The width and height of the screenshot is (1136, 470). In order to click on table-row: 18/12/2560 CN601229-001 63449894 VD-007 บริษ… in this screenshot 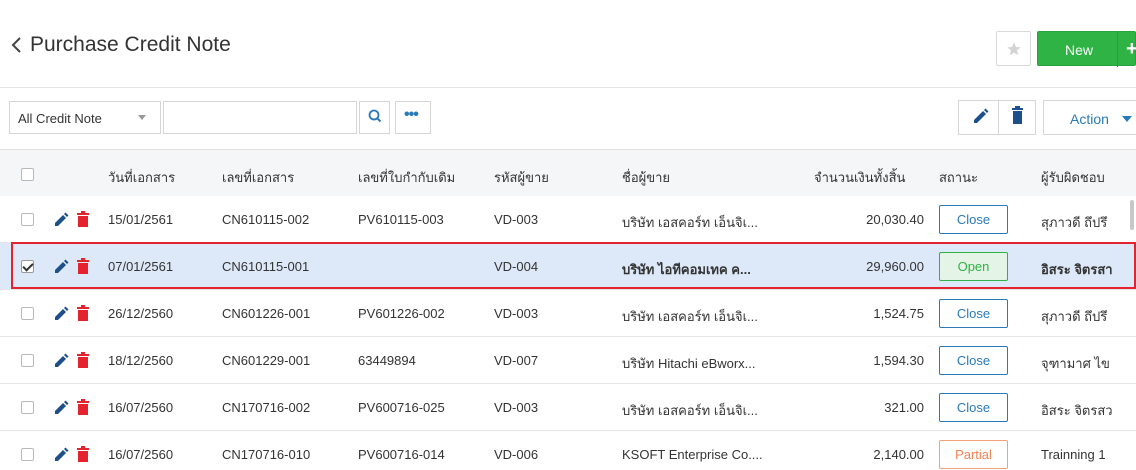, I will do `click(568, 360)`.